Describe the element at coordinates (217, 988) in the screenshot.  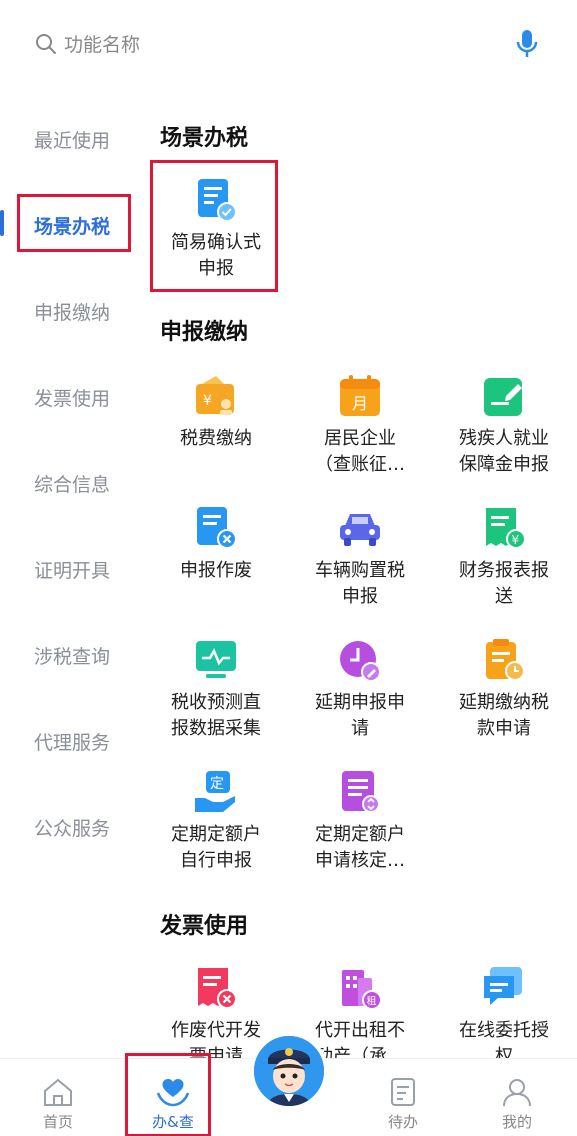
I see `invoice-cancel-icon` at that location.